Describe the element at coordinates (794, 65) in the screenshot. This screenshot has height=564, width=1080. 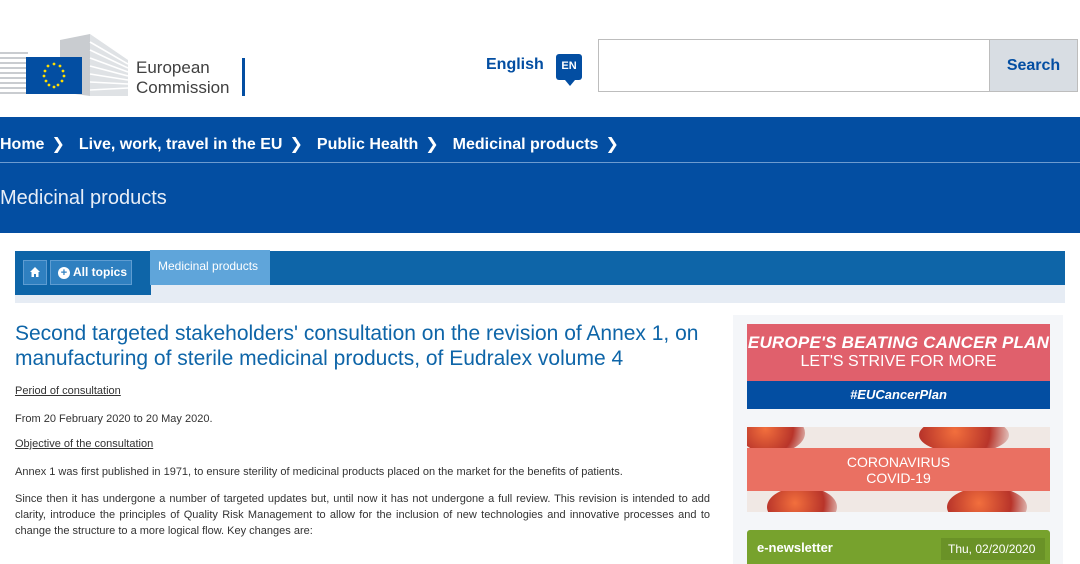
I see `search-input` at that location.